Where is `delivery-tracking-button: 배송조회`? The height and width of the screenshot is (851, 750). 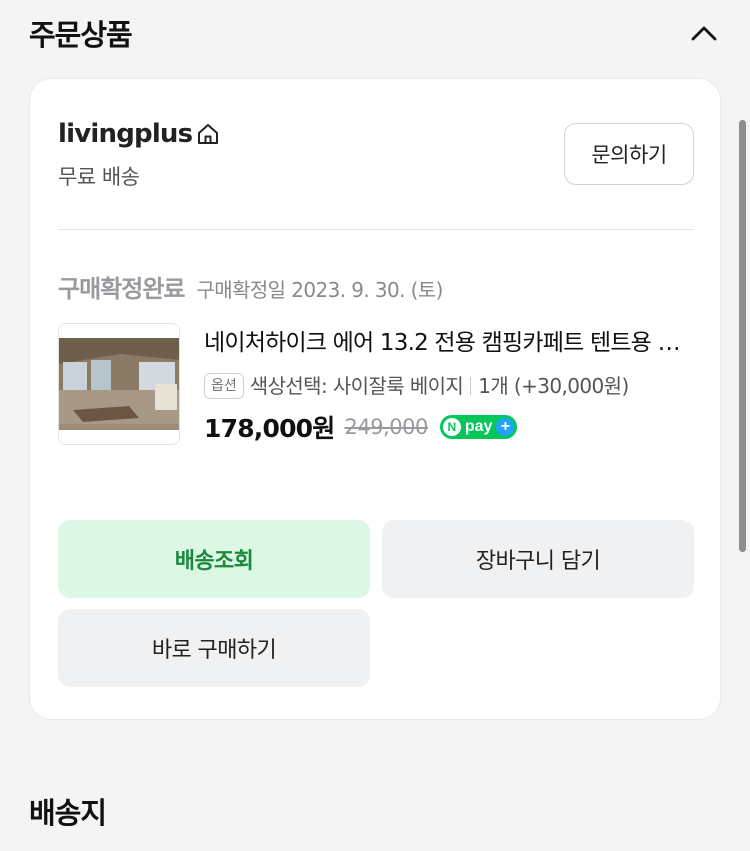
delivery-tracking-button: 배송조회 is located at coordinates (214, 559).